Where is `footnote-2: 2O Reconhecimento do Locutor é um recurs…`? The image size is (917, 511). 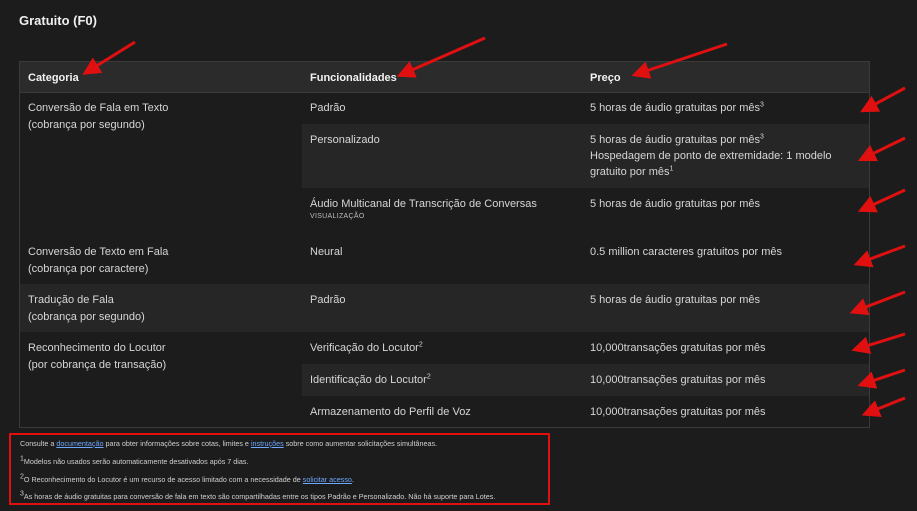
footnote-2: 2O Reconhecimento do Locutor é um recurs… is located at coordinates (187, 478).